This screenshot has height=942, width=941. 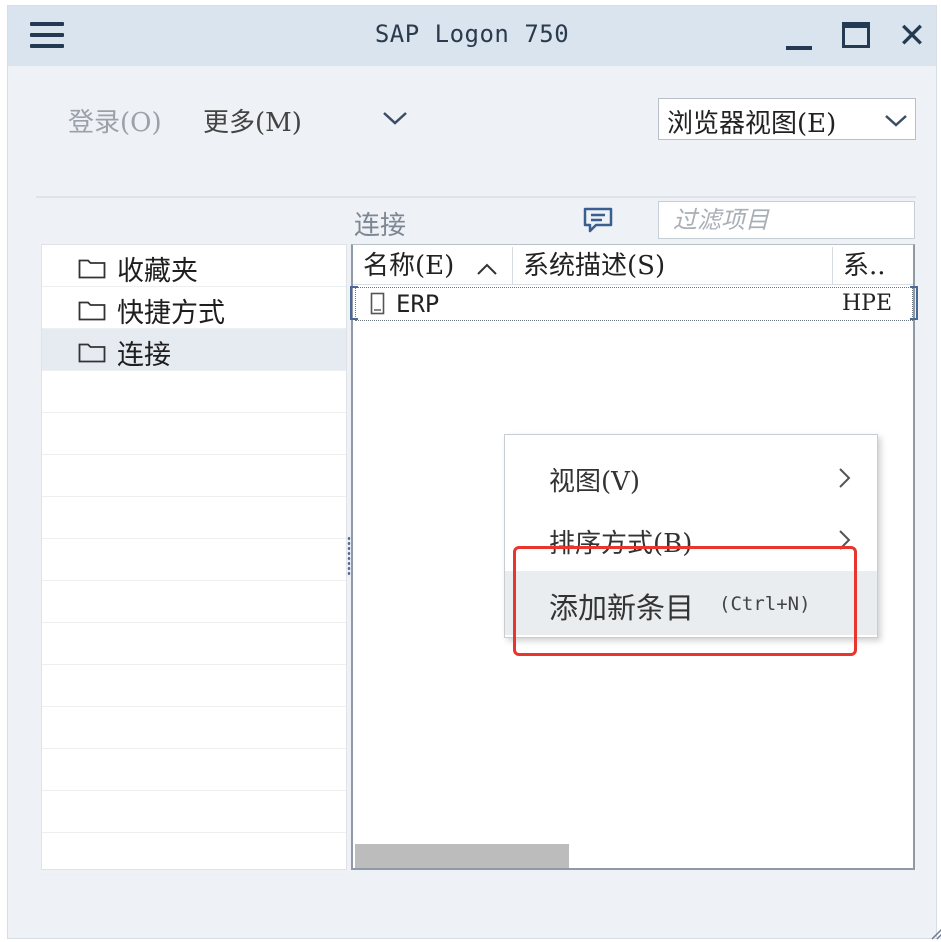 I want to click on comment-icon, so click(x=598, y=220).